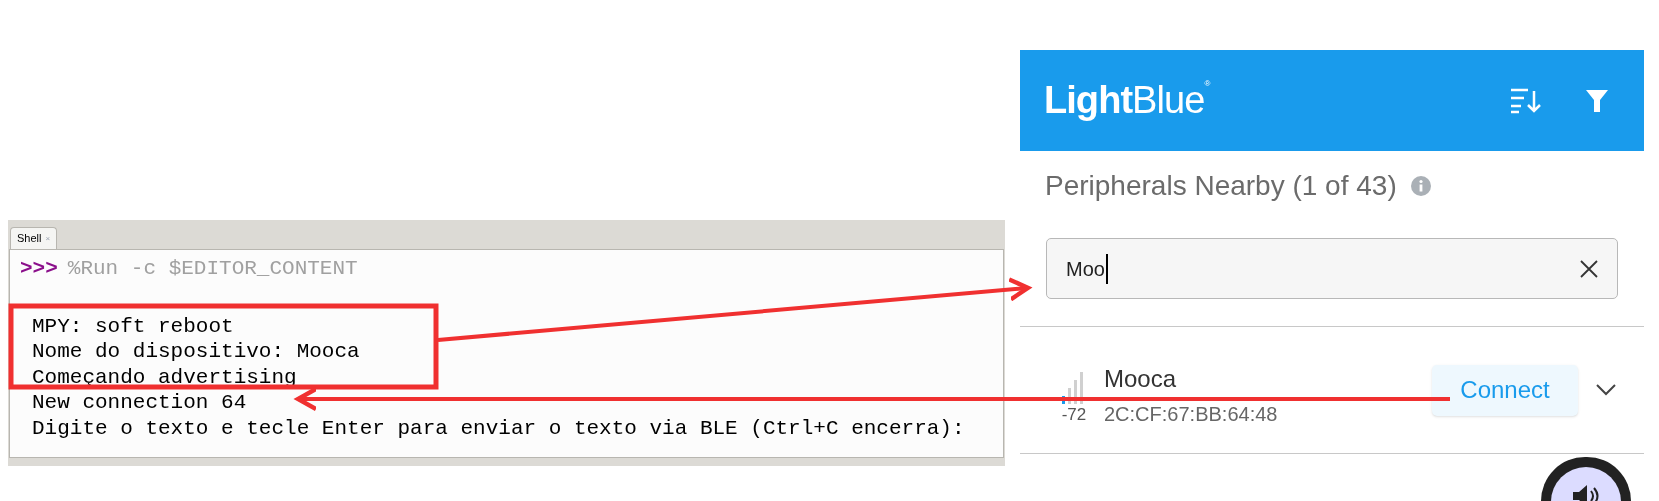 The image size is (1659, 501). Describe the element at coordinates (196, 352) in the screenshot. I see `shell-output-line: Nome do dispositivo: Mooca` at that location.